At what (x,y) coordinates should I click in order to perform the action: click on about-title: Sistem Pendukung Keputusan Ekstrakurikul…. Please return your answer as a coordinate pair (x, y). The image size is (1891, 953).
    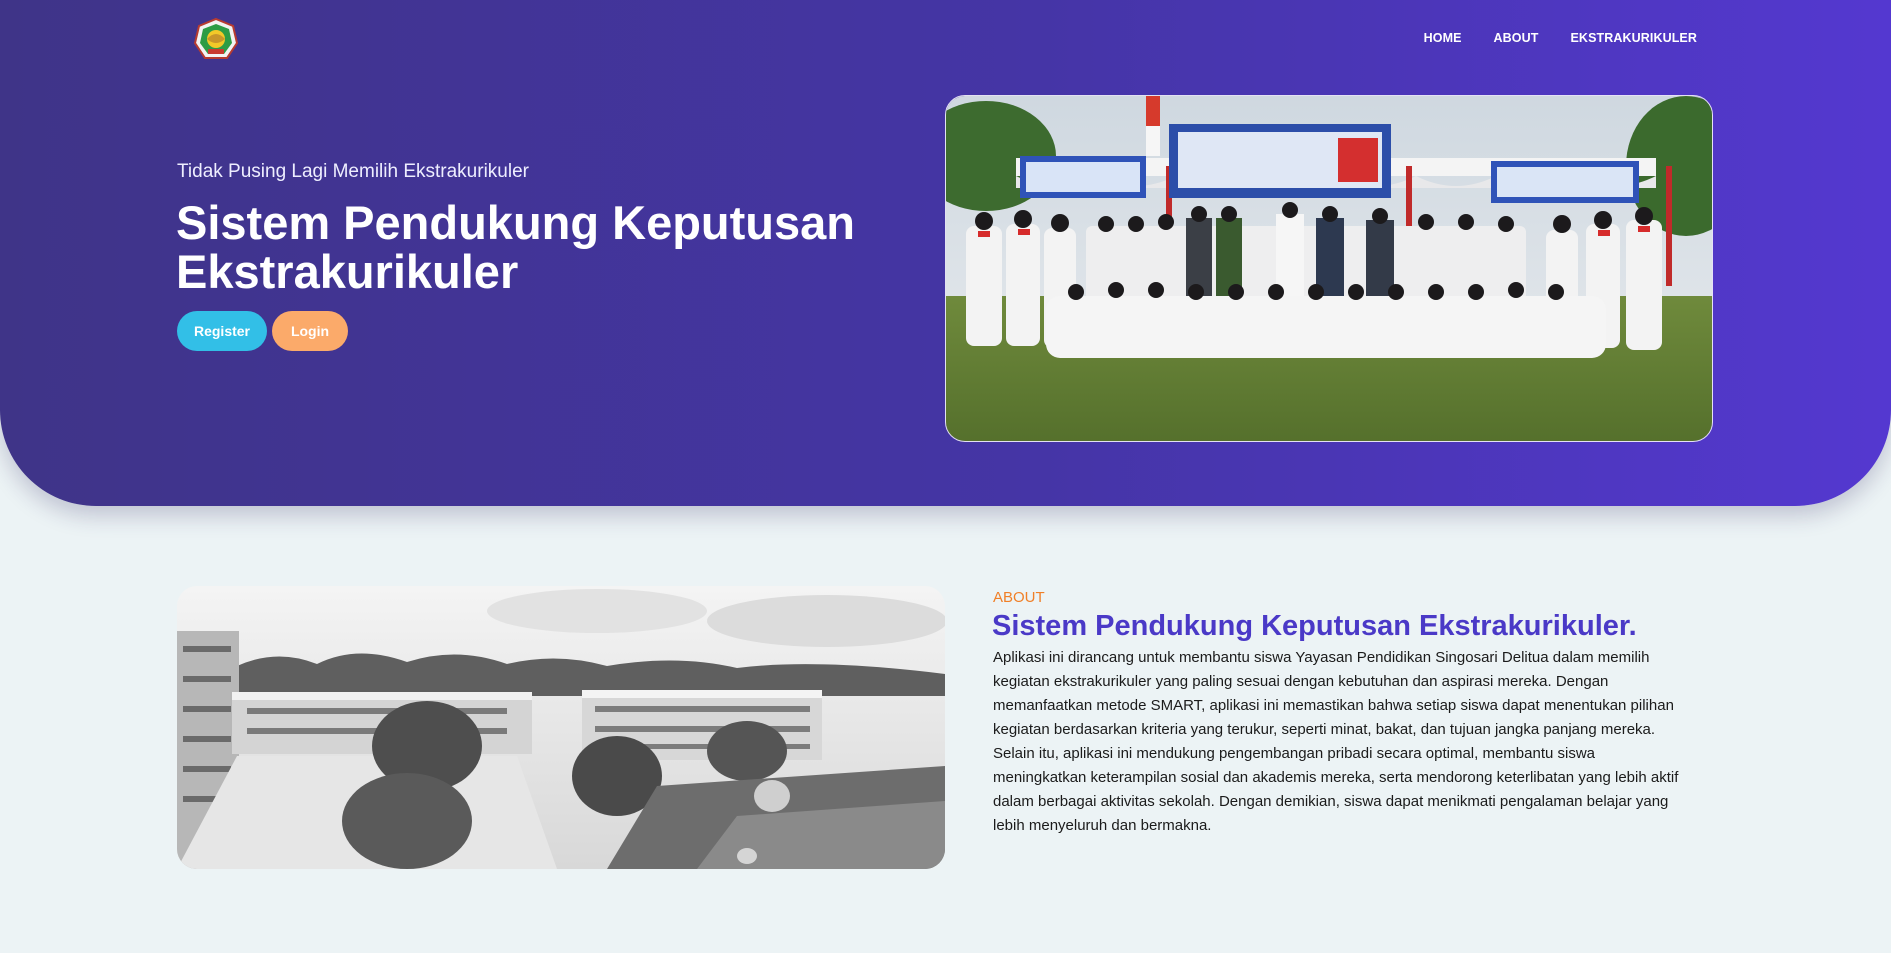
    Looking at the image, I should click on (1314, 626).